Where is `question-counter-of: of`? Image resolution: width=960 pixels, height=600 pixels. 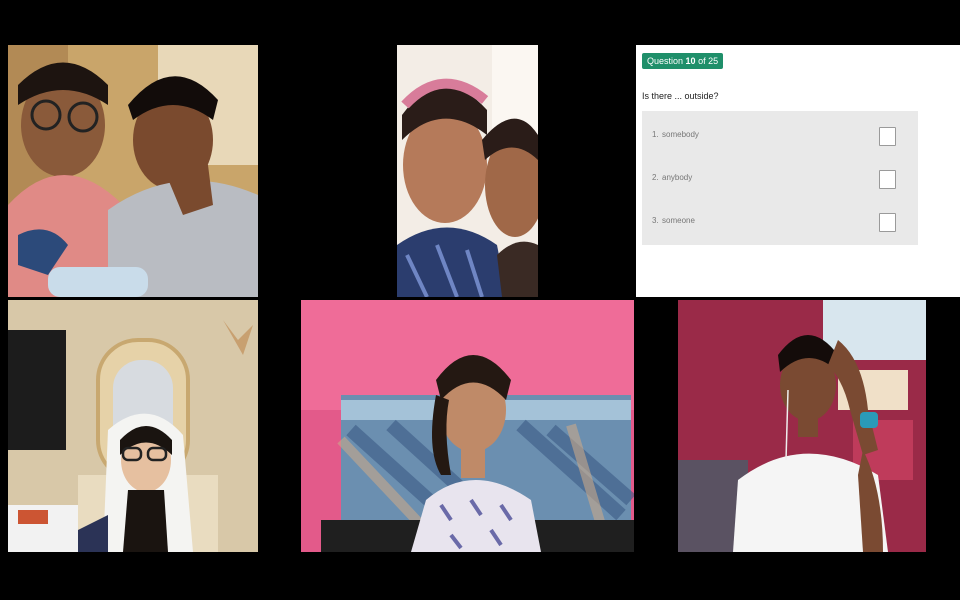 question-counter-of: of is located at coordinates (702, 61).